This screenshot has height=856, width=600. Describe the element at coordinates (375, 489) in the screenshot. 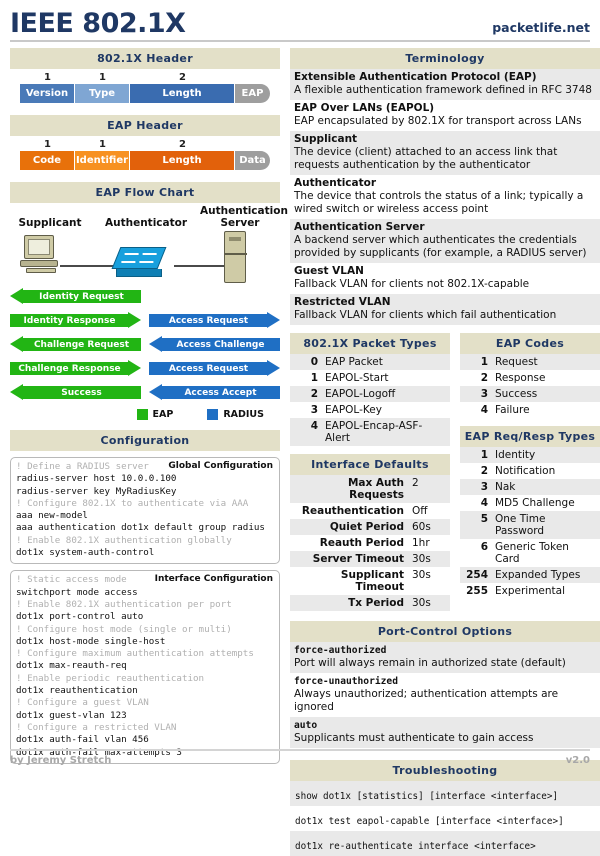

I see `setting-label: Max Auth Requests` at that location.